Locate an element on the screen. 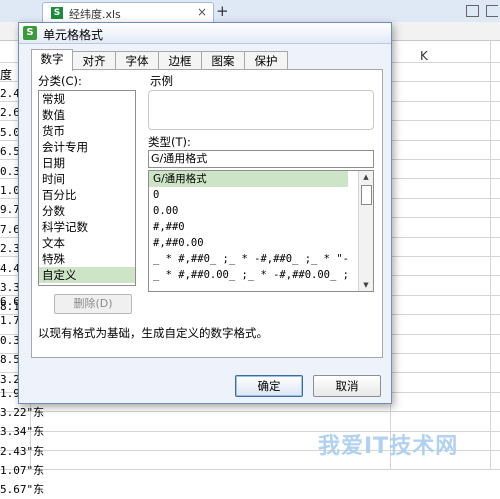 This screenshot has height=499, width=500. column-header-text: 度 is located at coordinates (6, 75).